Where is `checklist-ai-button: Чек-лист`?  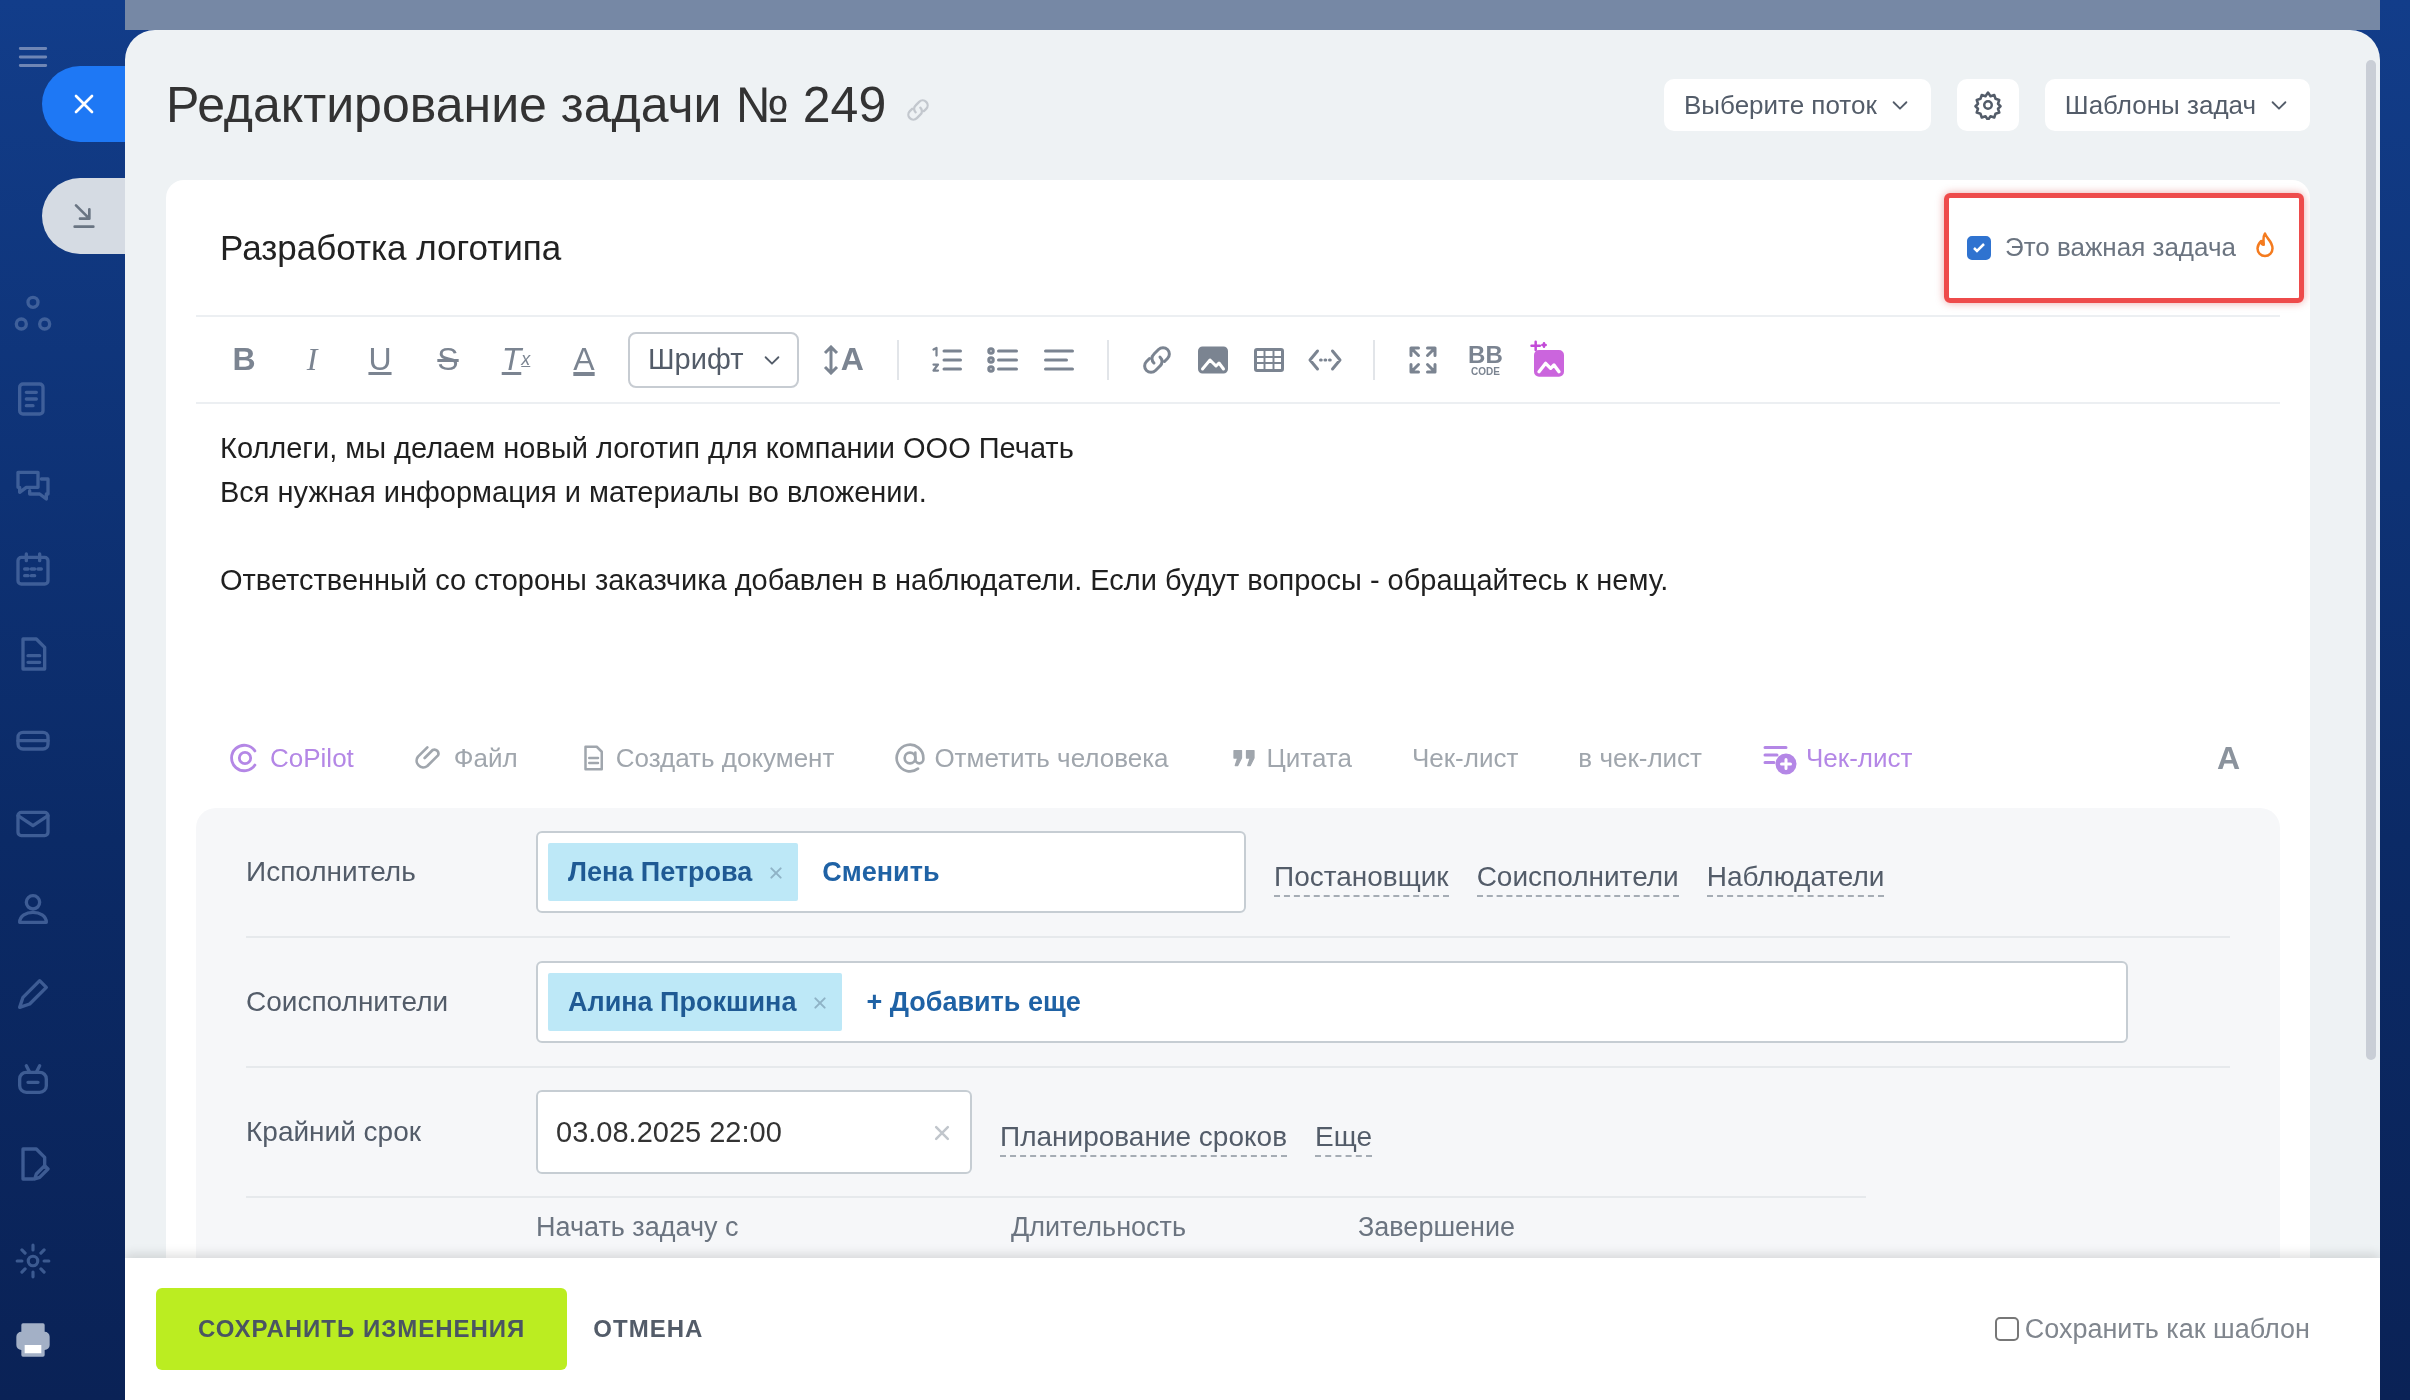 checklist-ai-button: Чек-лист is located at coordinates (1837, 758).